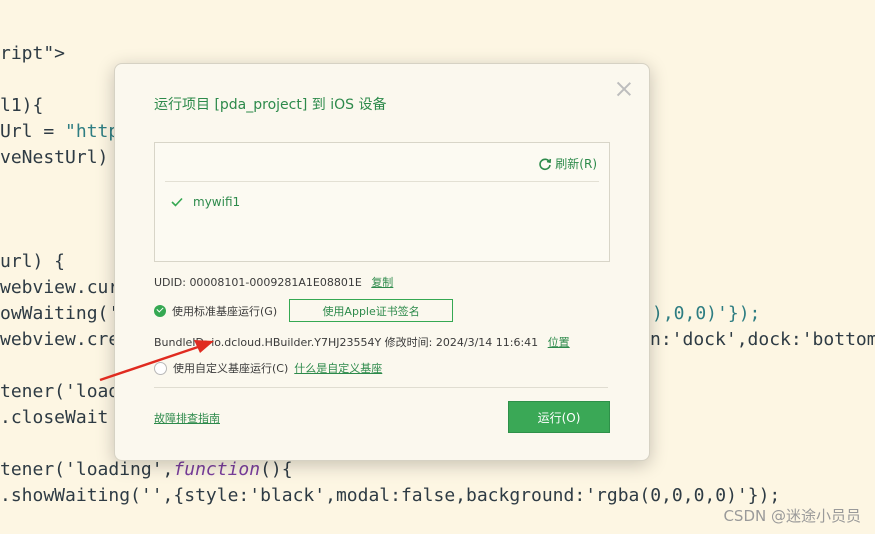 The image size is (875, 534). I want to click on check-icon, so click(177, 202).